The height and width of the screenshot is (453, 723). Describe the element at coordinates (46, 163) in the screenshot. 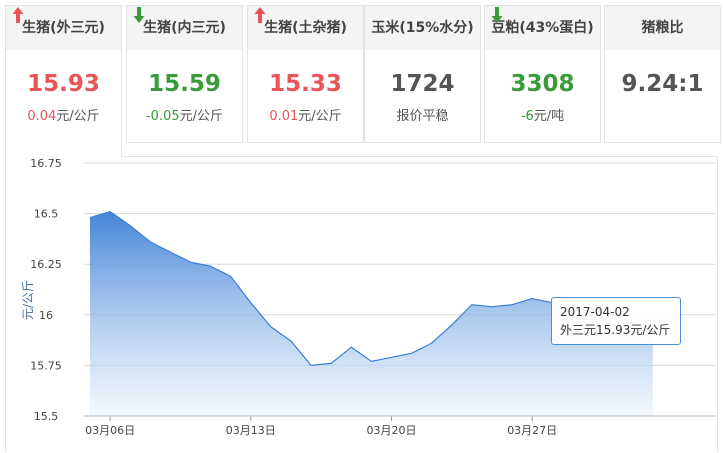

I see `y-tick-label: 16.75` at that location.